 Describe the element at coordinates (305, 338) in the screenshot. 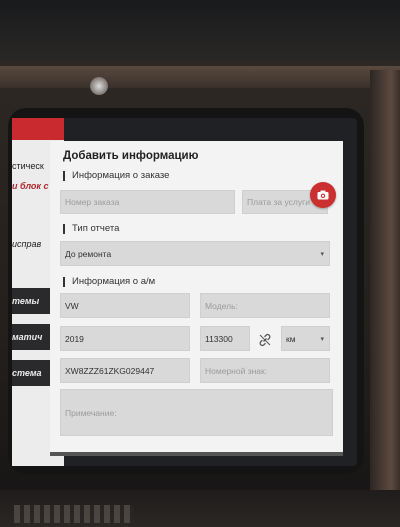

I see `mileage-unit-select: км ▾` at that location.